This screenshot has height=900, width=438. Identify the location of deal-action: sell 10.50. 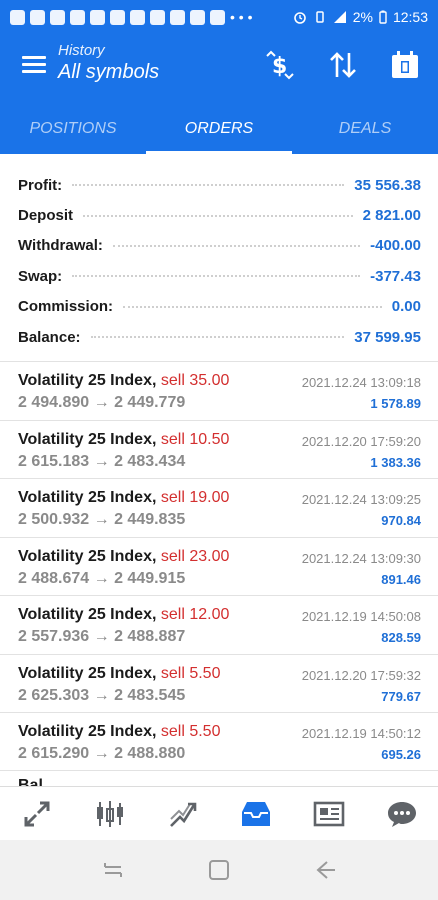
(195, 439).